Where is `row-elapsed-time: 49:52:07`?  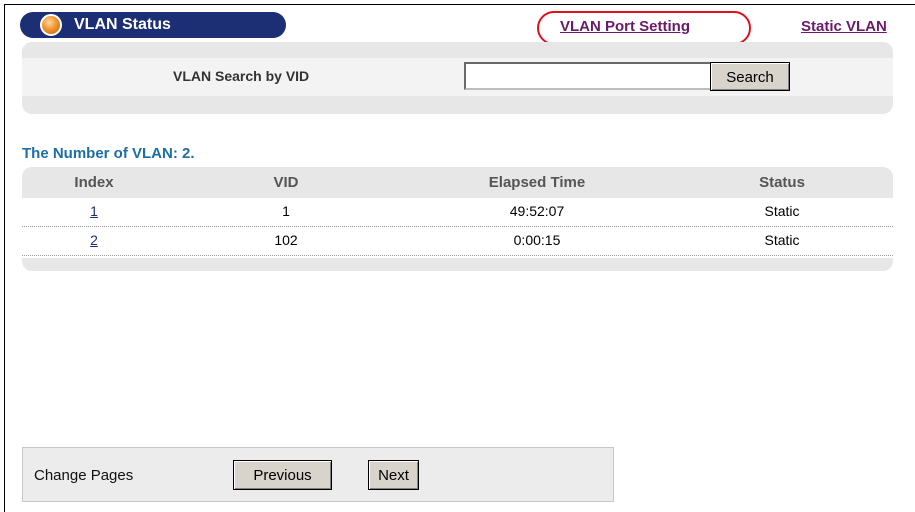 row-elapsed-time: 49:52:07 is located at coordinates (537, 211).